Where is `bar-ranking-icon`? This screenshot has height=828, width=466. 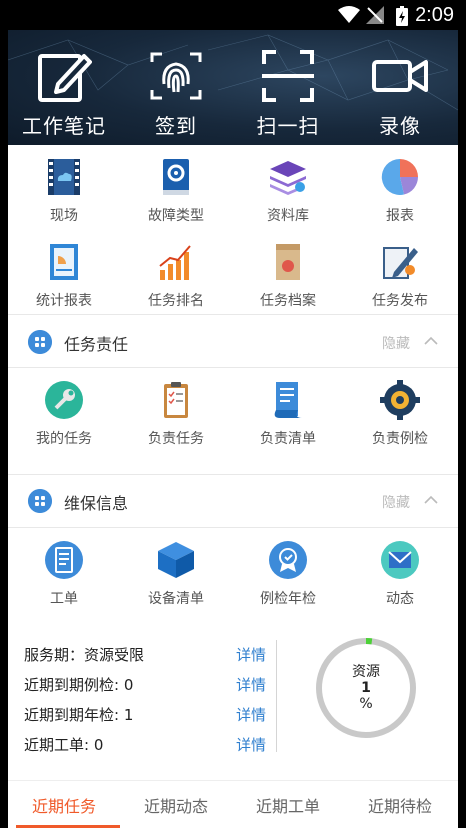 bar-ranking-icon is located at coordinates (175, 262).